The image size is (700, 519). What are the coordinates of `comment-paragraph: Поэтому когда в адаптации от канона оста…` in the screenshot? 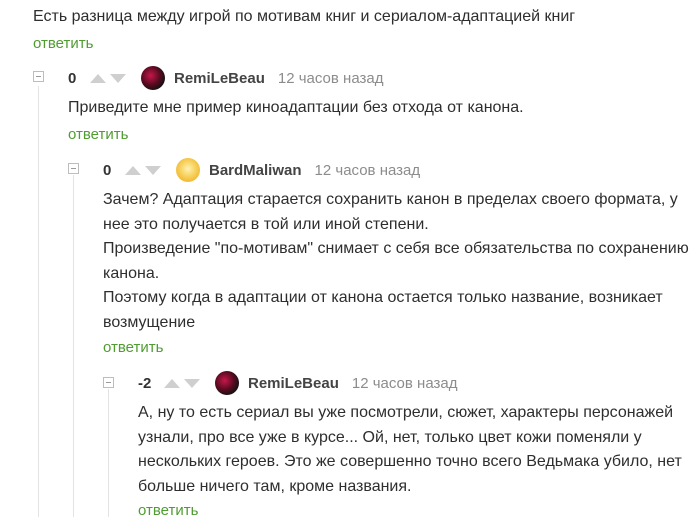 It's located at (383, 310).